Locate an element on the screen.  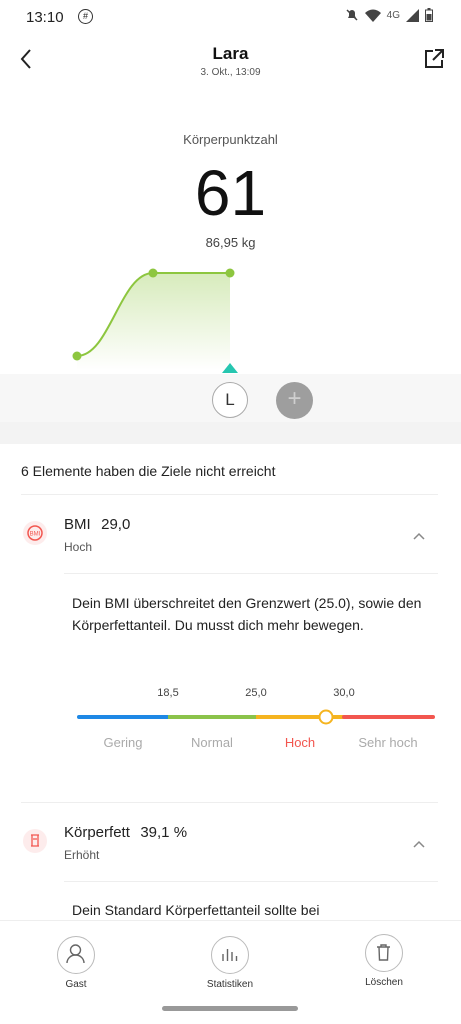
statistics-button is located at coordinates (230, 955).